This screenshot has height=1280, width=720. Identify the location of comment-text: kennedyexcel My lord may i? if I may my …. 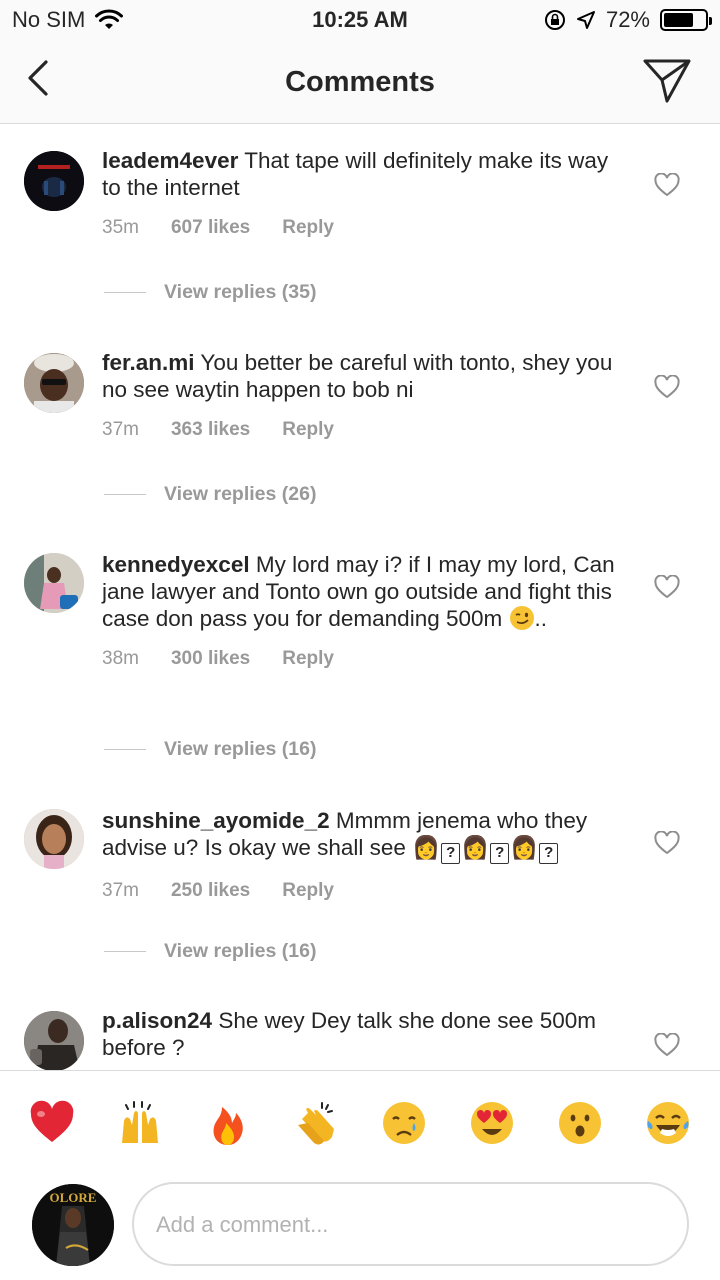
(362, 591).